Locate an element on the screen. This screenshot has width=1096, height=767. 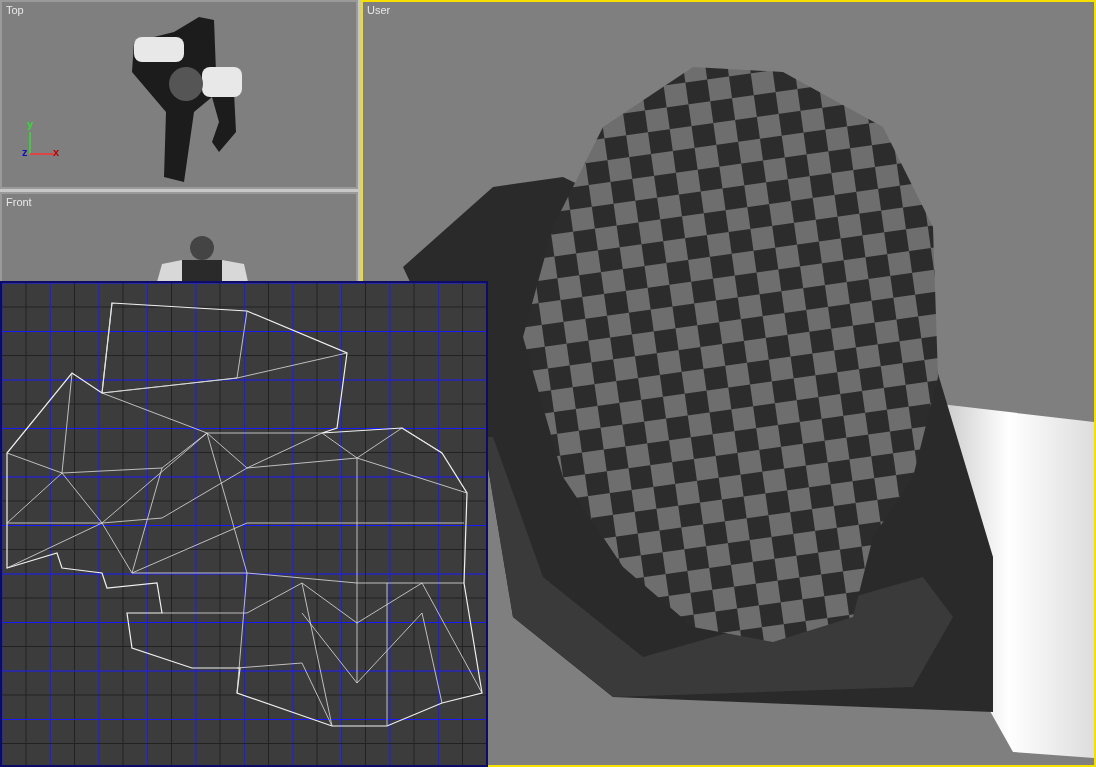
axis-label: z is located at coordinates (25, 152).